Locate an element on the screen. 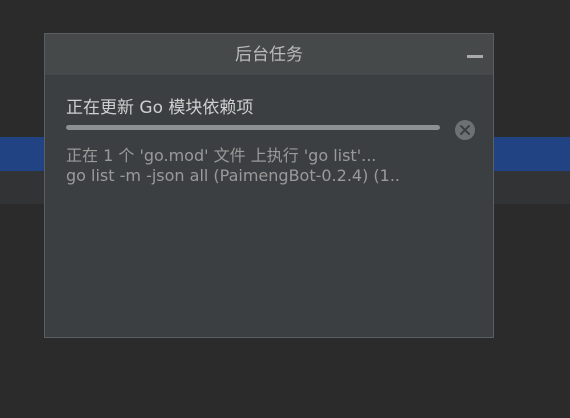  popup-header: 后台任务 is located at coordinates (269, 55).